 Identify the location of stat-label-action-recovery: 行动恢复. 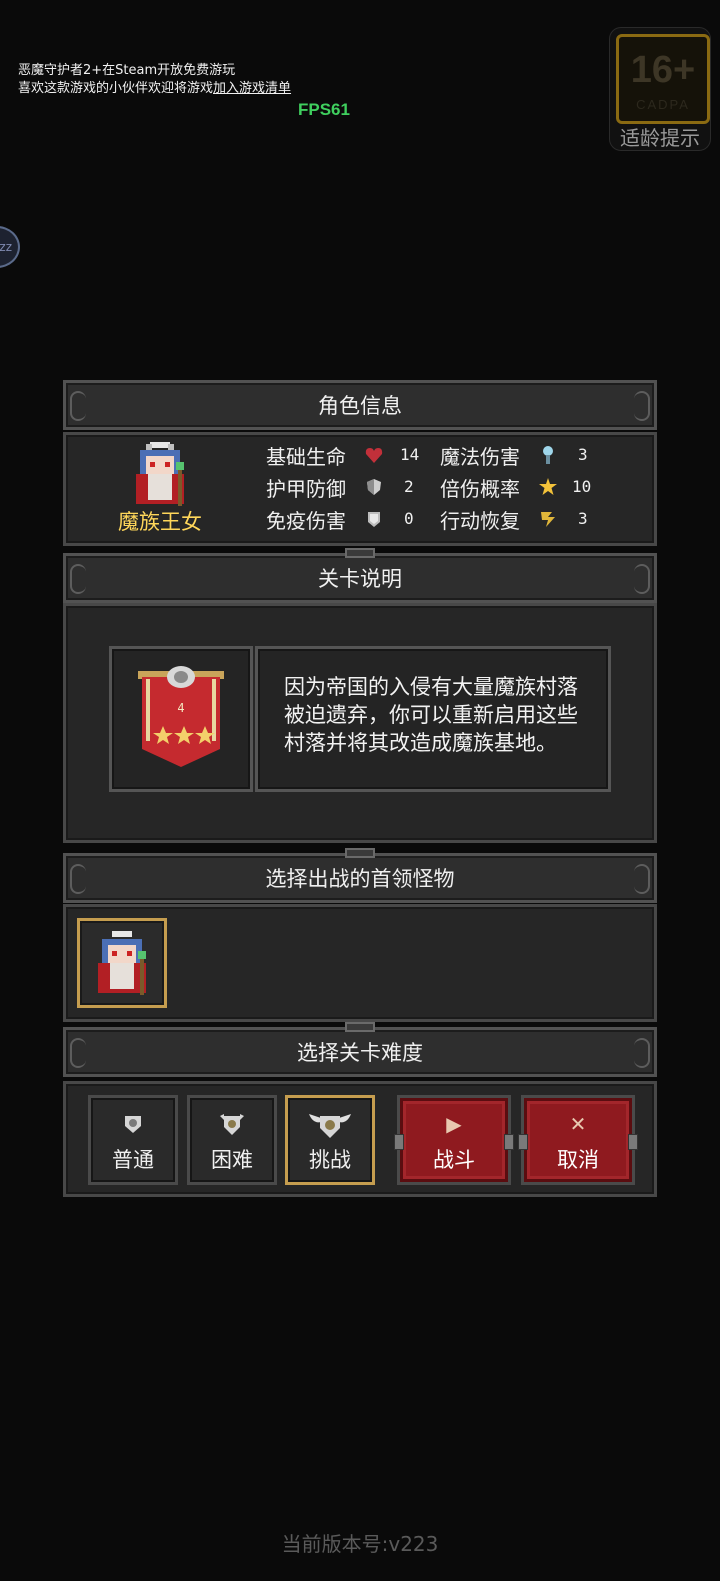
(480, 521).